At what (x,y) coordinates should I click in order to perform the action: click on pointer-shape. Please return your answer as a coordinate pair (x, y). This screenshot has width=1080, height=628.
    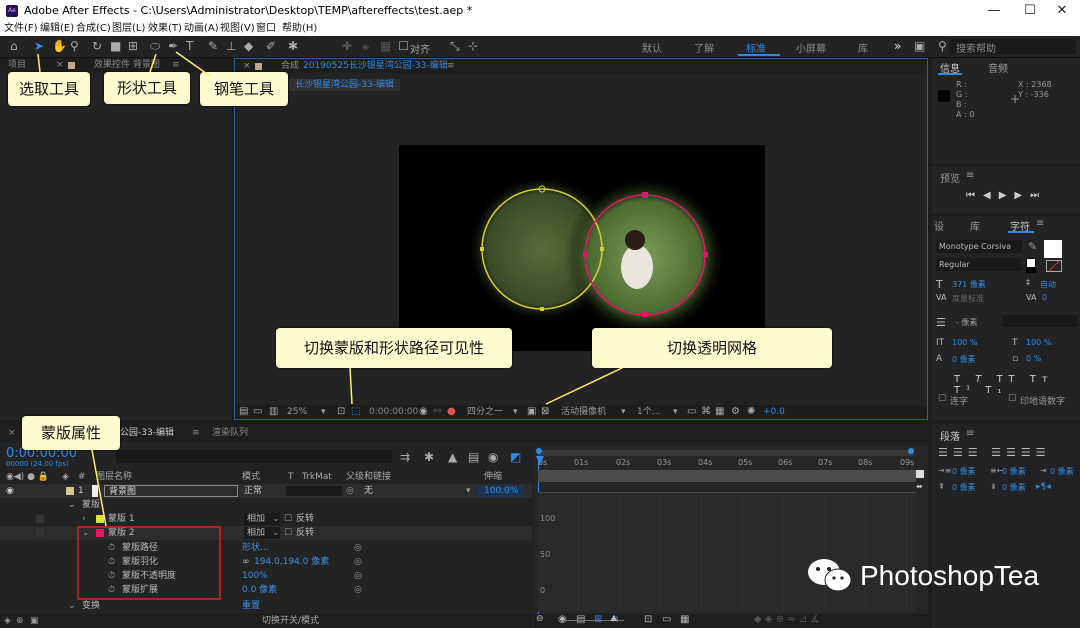
    Looking at the image, I should click on (153, 63).